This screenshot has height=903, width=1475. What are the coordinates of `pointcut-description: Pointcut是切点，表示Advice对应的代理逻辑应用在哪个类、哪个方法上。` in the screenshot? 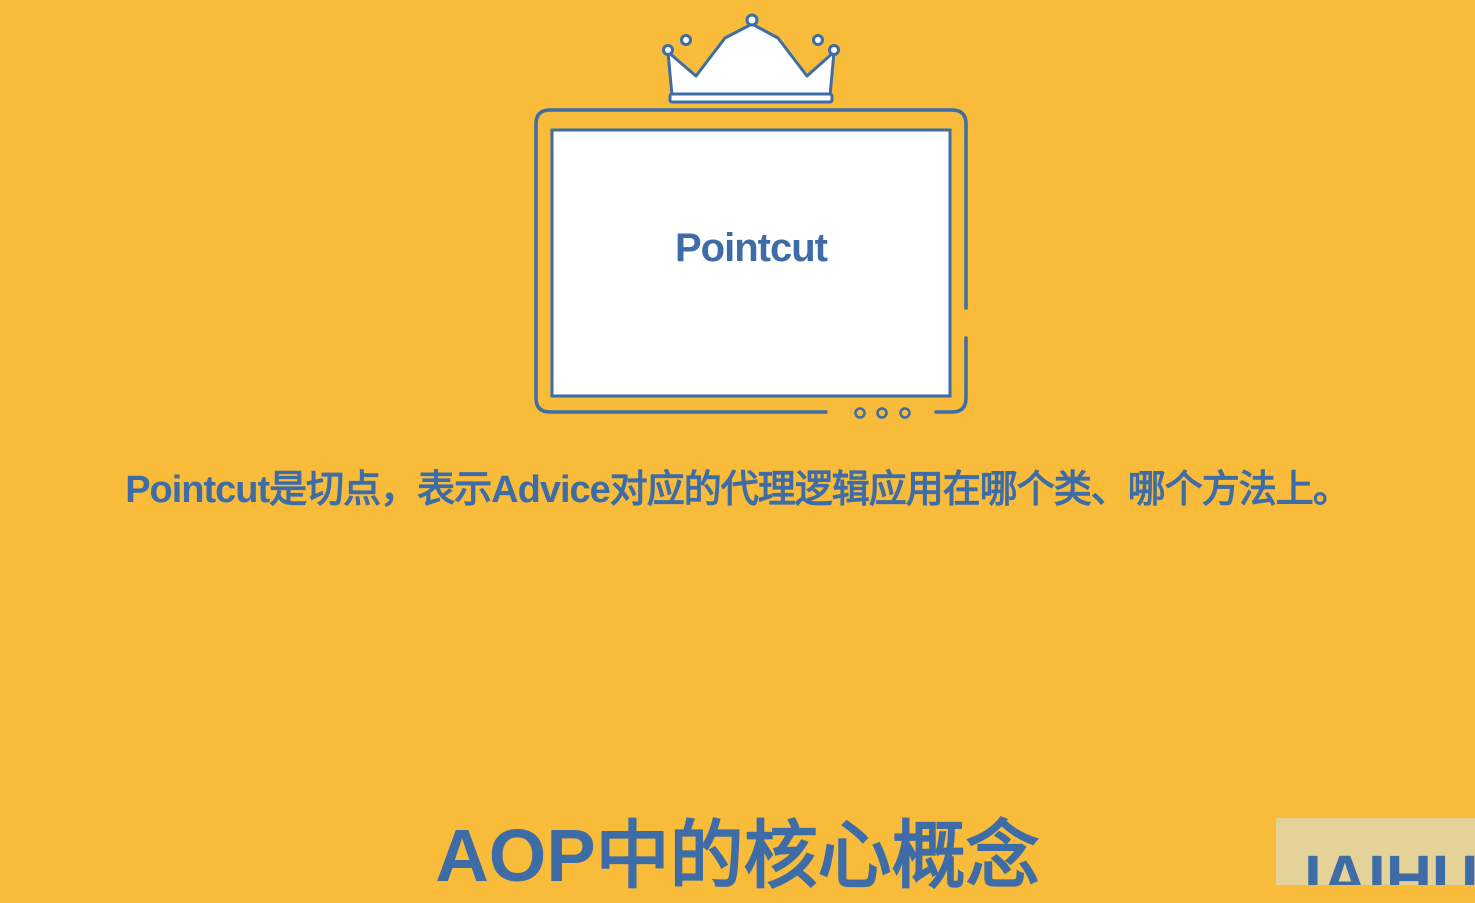 It's located at (738, 490).